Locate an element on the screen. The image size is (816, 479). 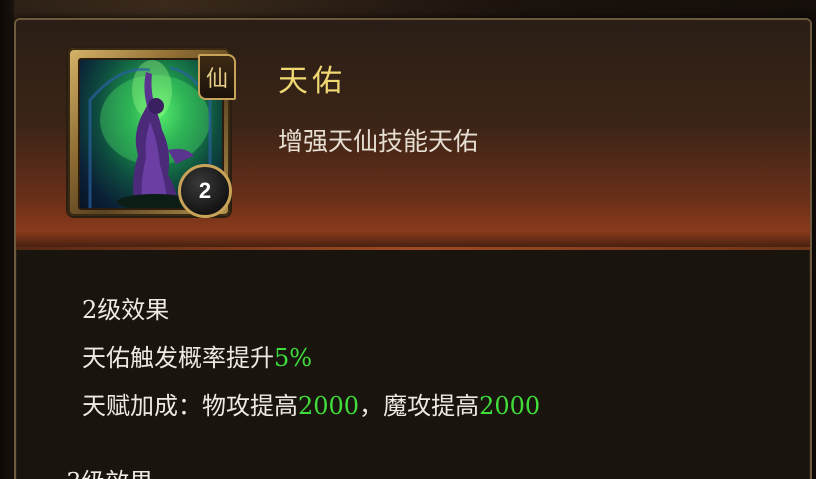
effect-trigger-rate: 天佑触发概率提升5% is located at coordinates (311, 358).